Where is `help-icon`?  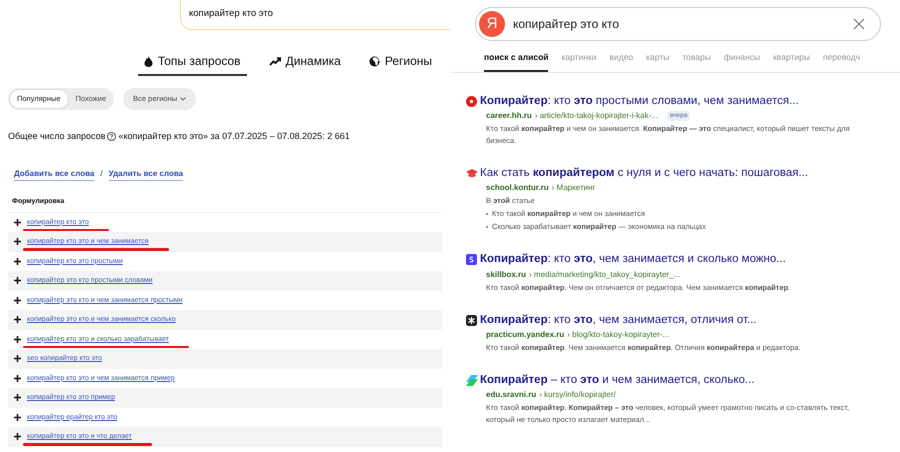
help-icon is located at coordinates (111, 137).